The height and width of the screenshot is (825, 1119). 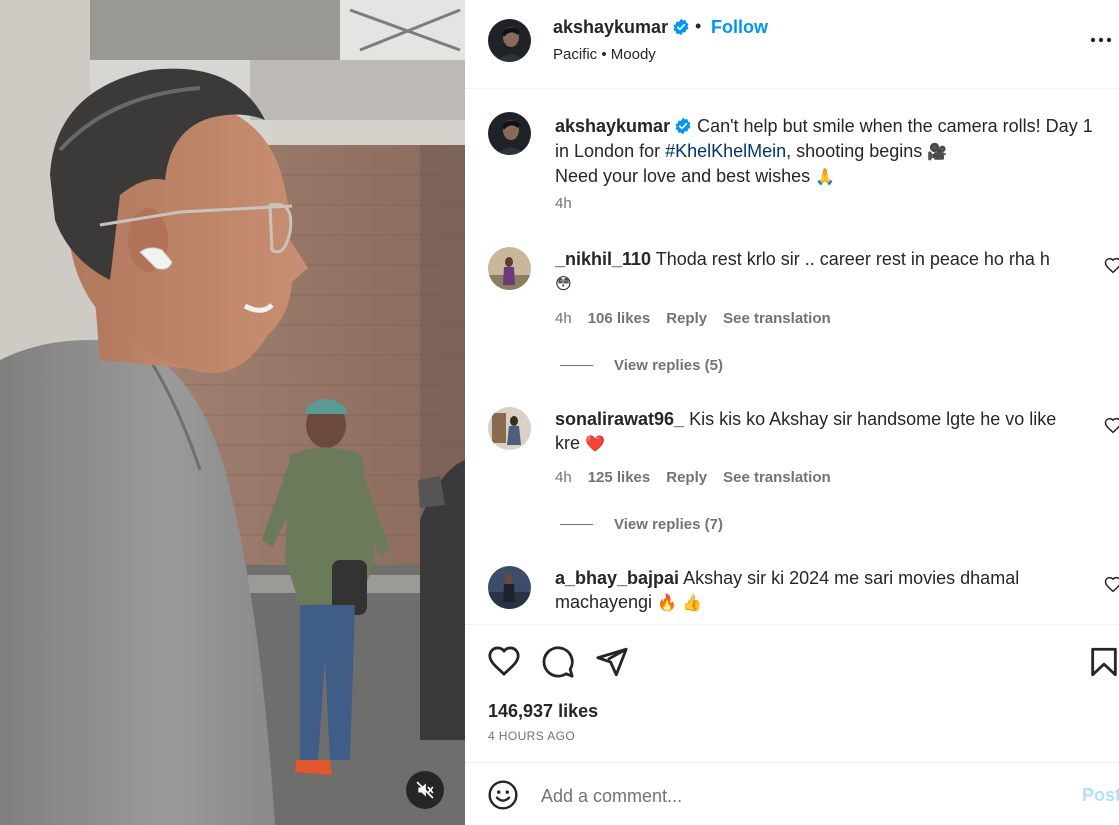 I want to click on muted-speaker-icon, so click(x=425, y=790).